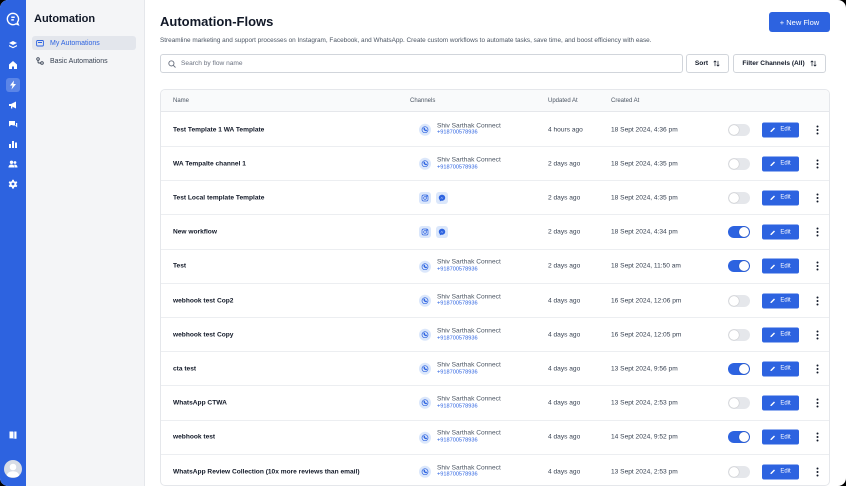 Image resolution: width=846 pixels, height=486 pixels. I want to click on flow-name: webhook test Copy, so click(203, 334).